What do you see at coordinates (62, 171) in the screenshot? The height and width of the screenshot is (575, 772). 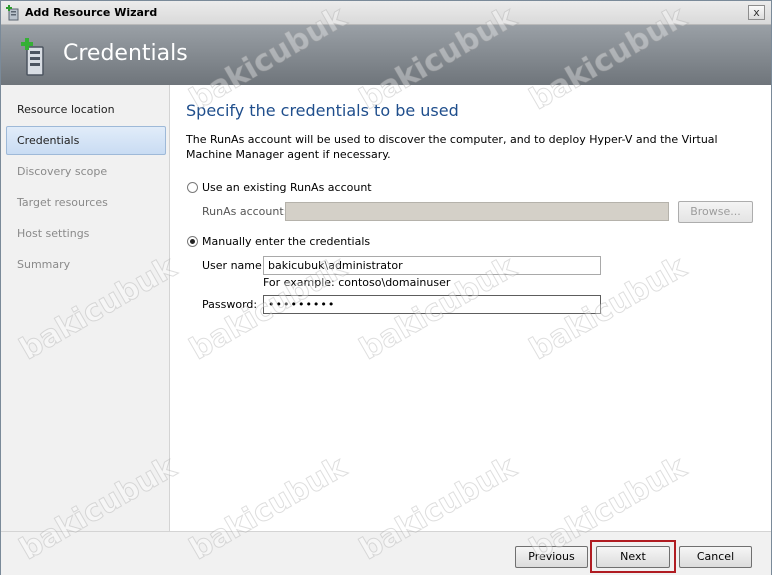 I see `step-discovery-scope: Discovery scope` at bounding box center [62, 171].